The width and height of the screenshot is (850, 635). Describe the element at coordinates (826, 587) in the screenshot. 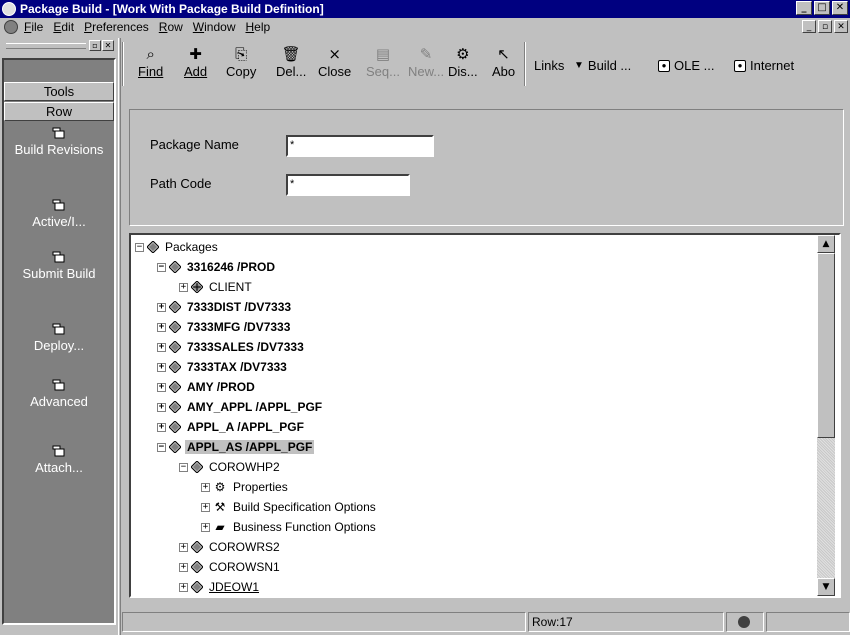

I see `scroll-down-button: ▼` at that location.